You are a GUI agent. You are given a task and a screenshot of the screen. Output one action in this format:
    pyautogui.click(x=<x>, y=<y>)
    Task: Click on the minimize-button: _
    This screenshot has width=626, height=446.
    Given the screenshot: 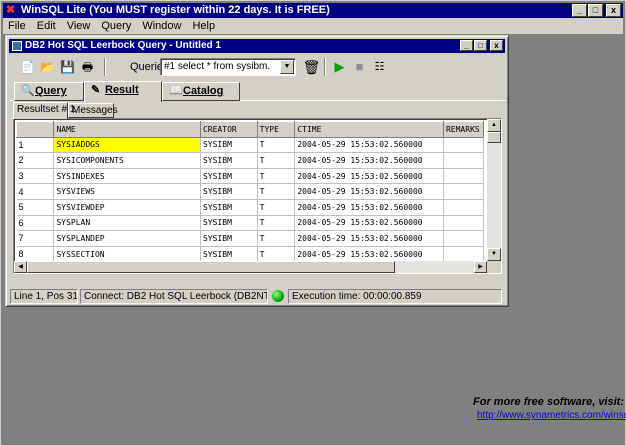 What is the action you would take?
    pyautogui.click(x=579, y=10)
    